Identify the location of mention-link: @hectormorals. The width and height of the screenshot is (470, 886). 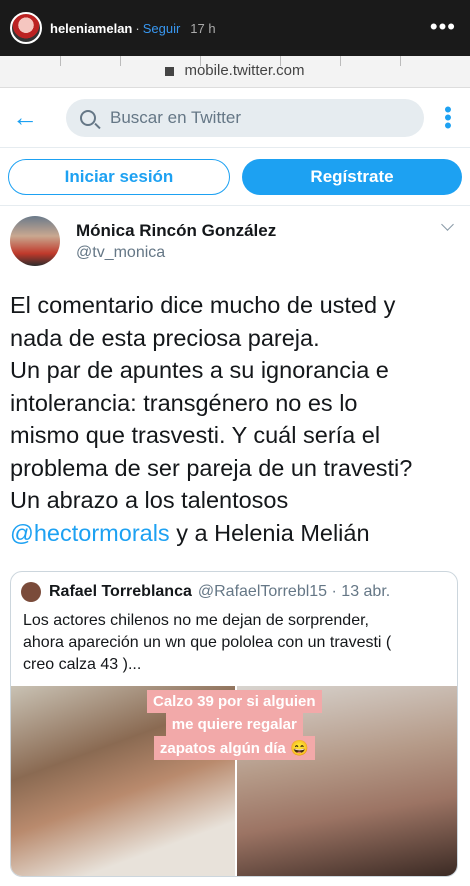
(90, 533).